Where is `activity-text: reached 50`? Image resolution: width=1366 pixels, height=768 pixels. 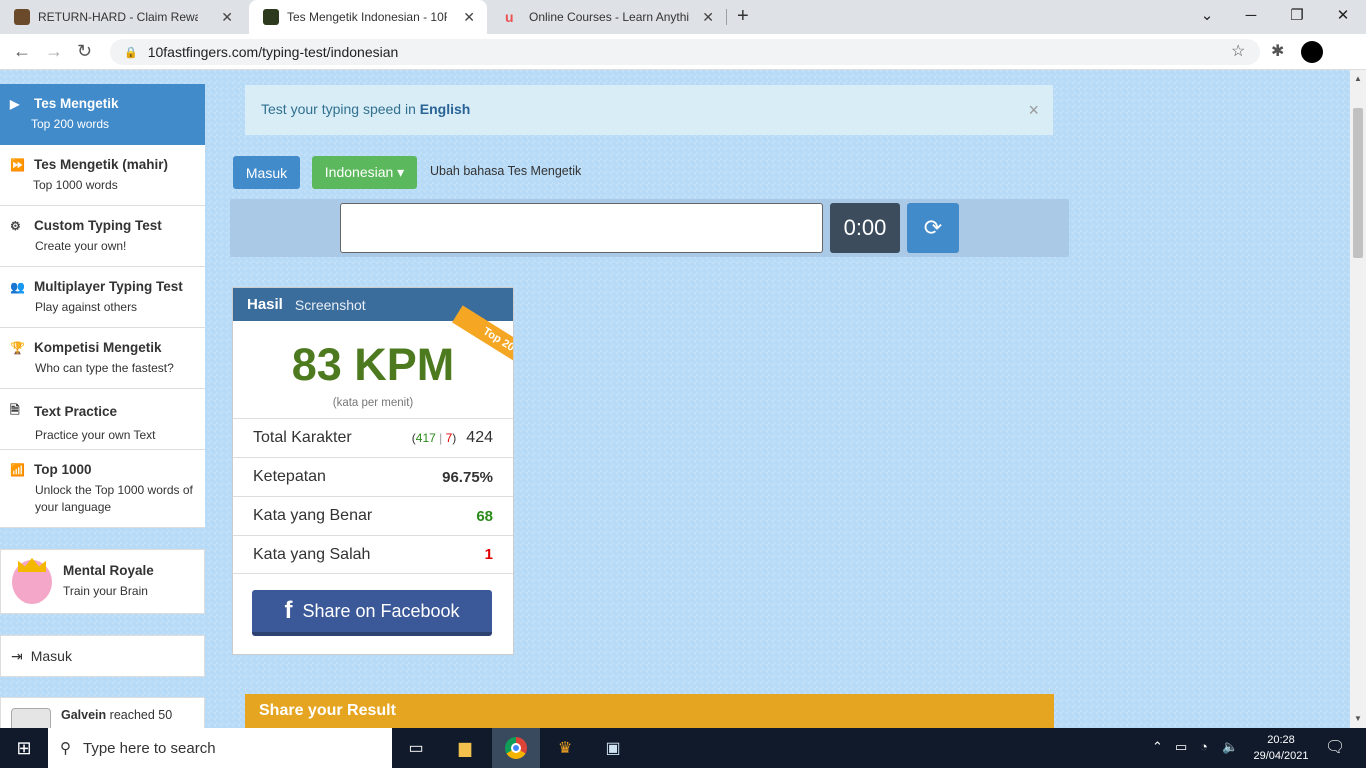
activity-text: reached 50 is located at coordinates (141, 715).